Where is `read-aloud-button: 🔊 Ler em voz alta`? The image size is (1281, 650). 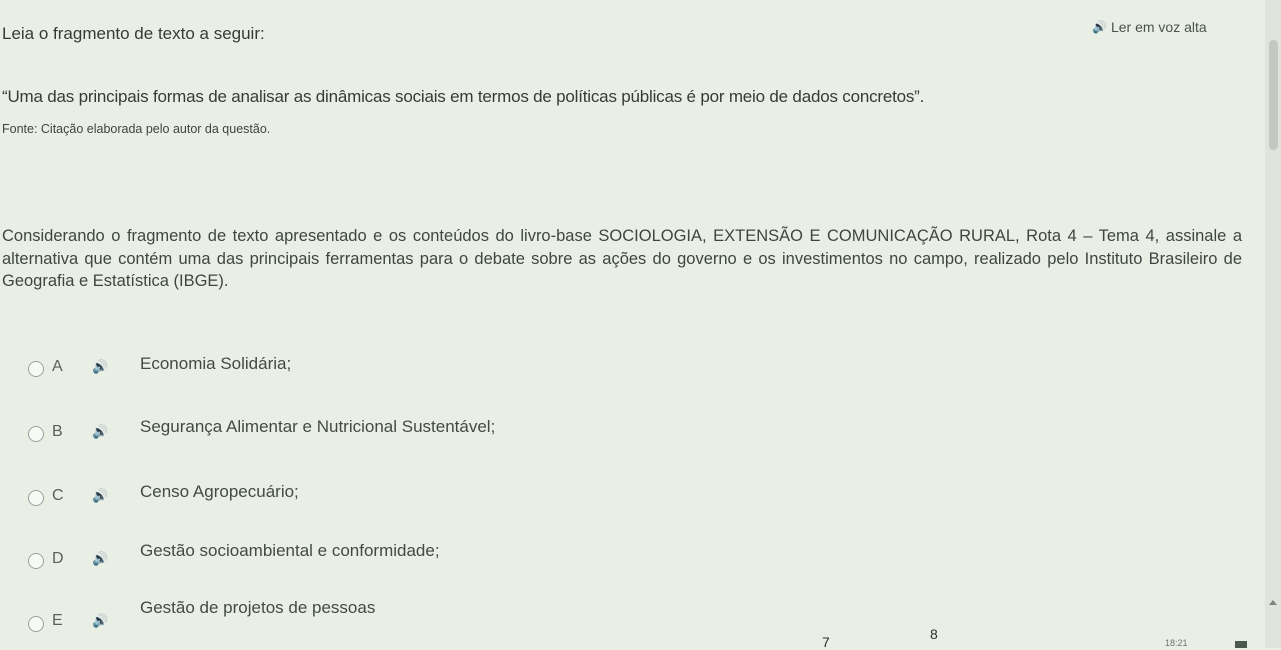 read-aloud-button: 🔊 Ler em voz alta is located at coordinates (1149, 27).